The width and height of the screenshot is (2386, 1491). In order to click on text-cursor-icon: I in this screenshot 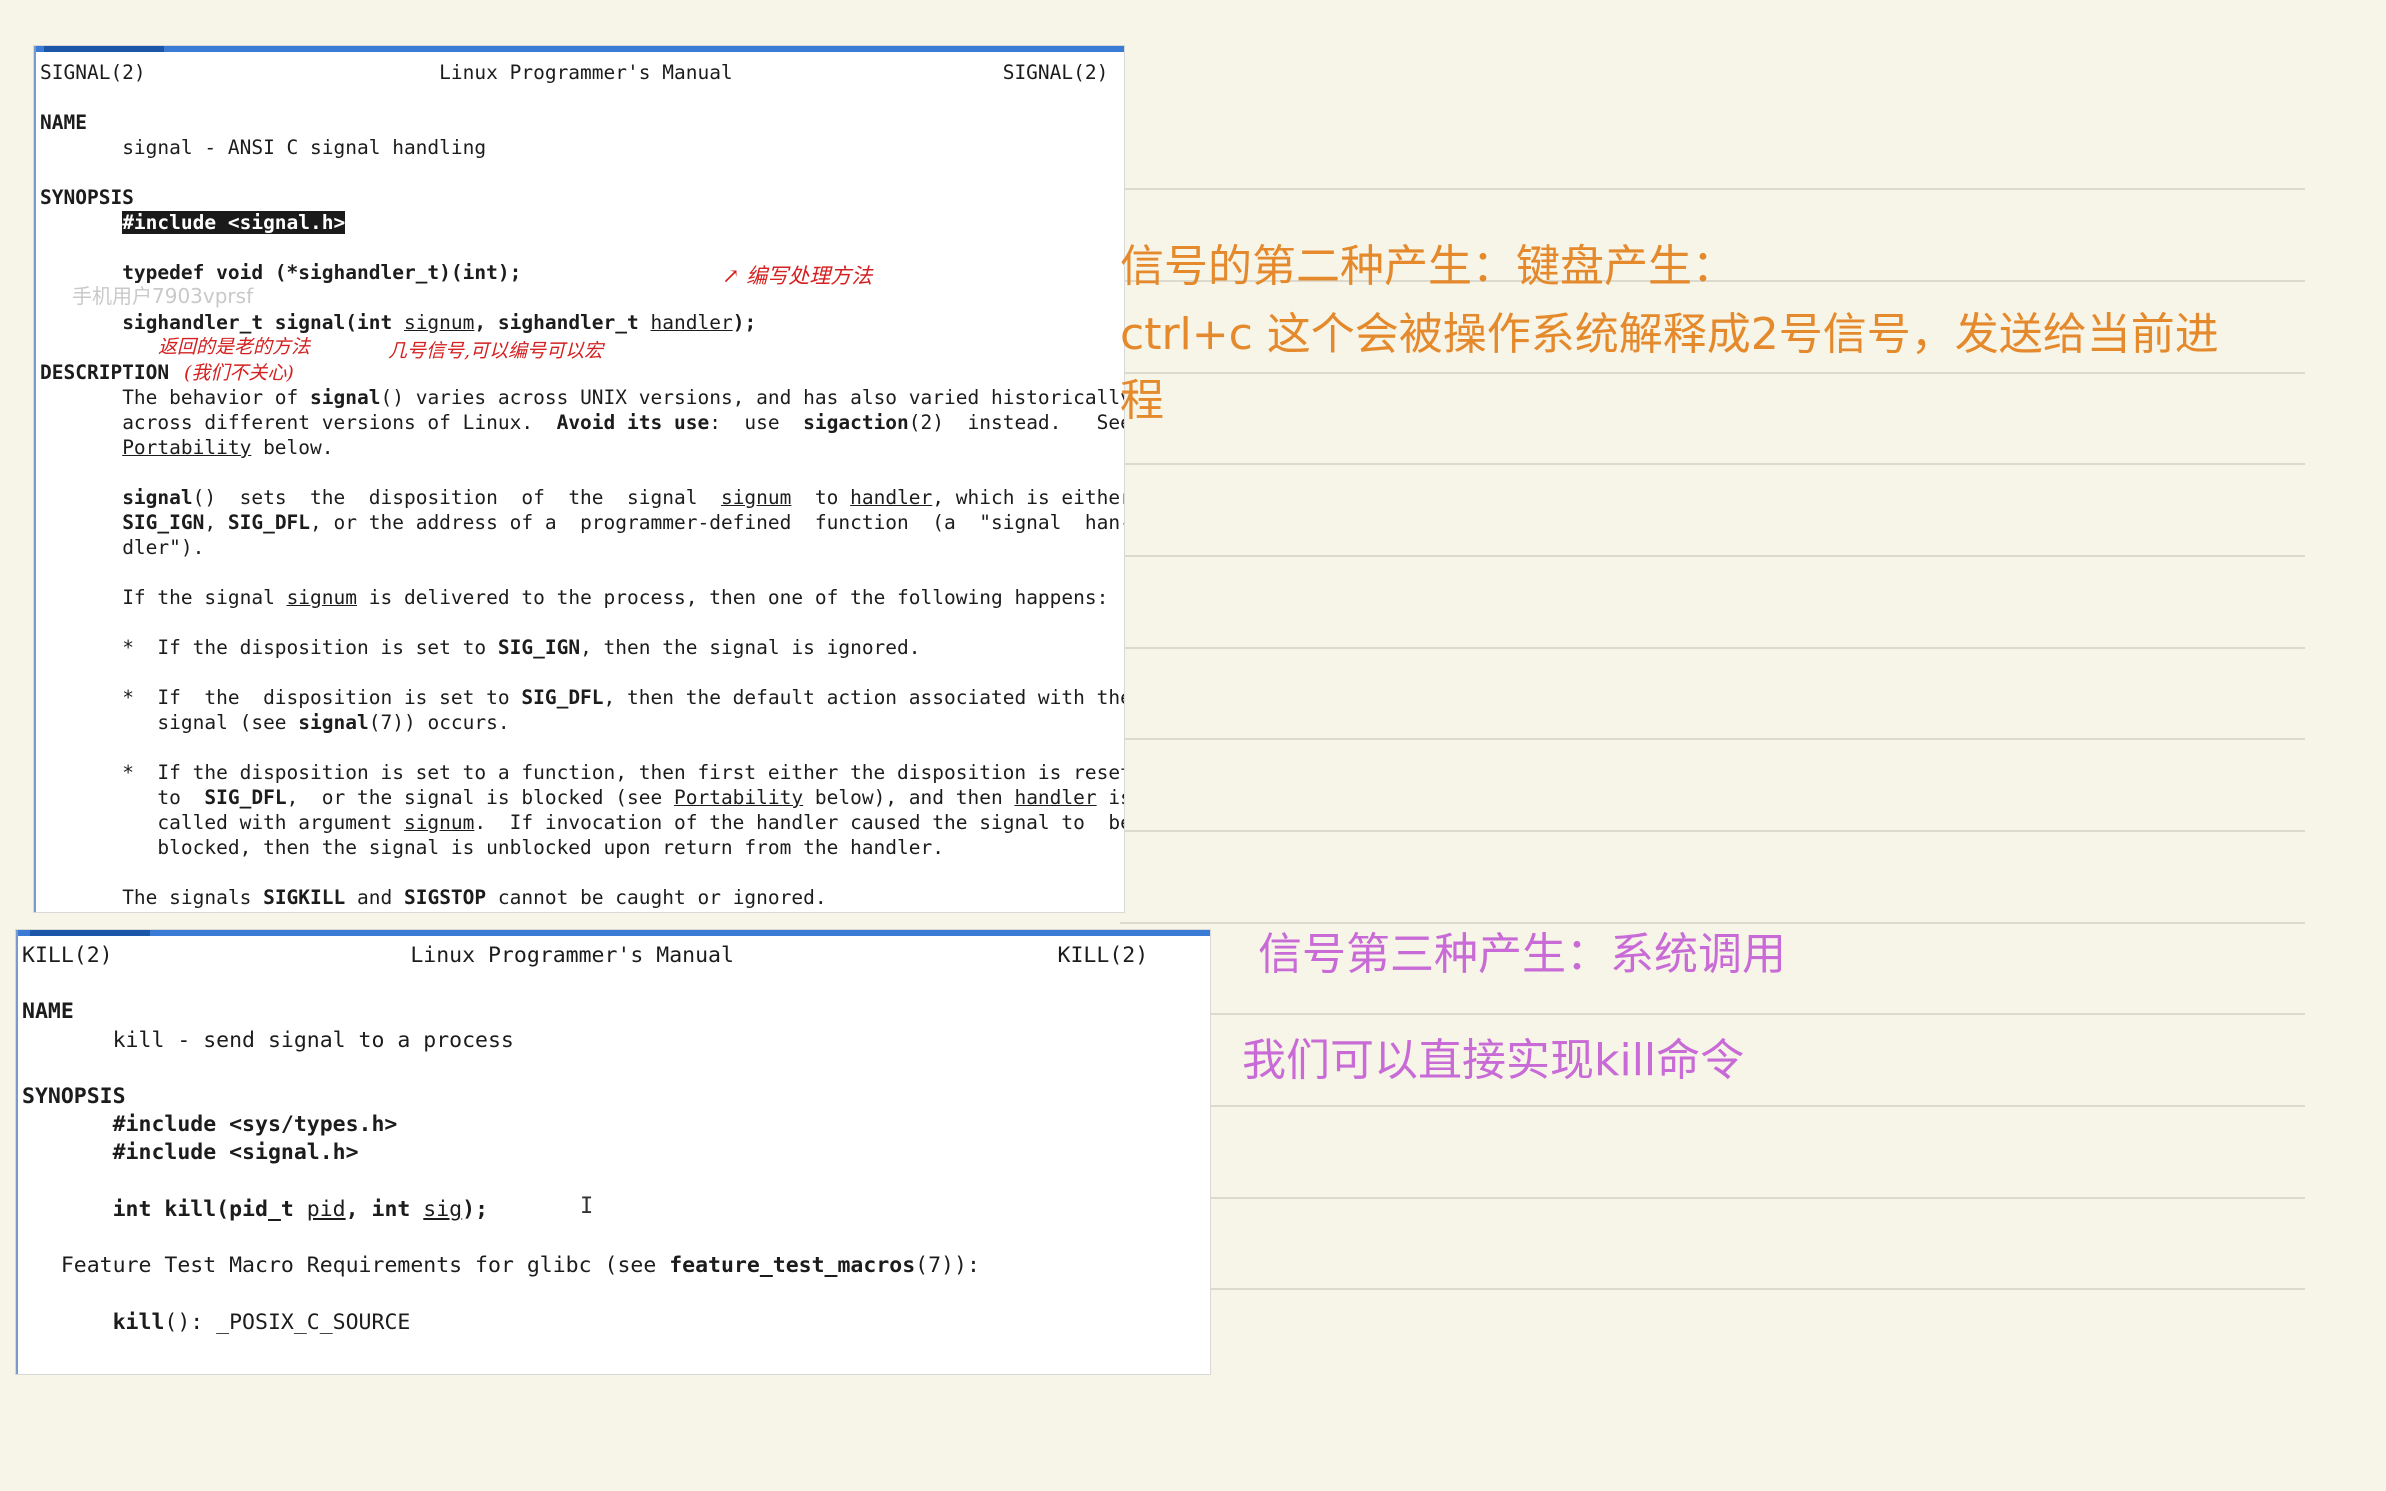, I will do `click(587, 1206)`.